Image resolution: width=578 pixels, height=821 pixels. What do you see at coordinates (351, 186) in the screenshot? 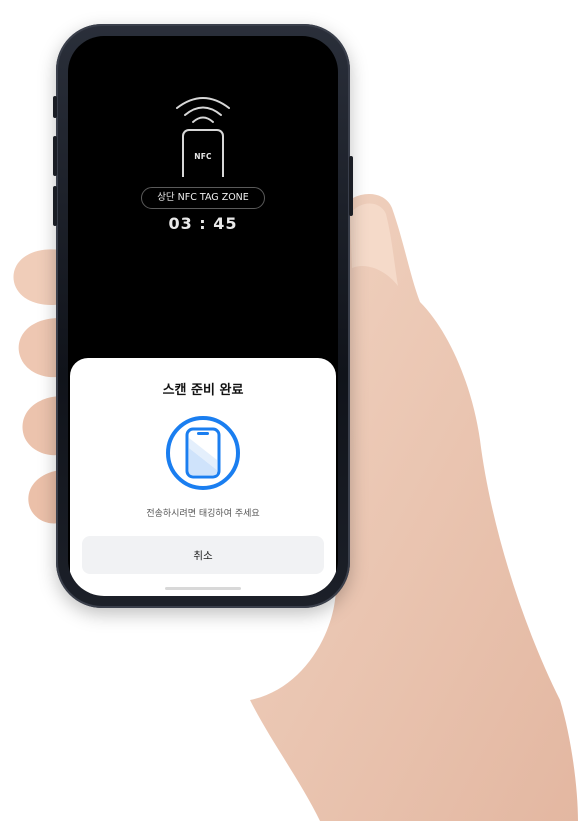
I see `phone-power-button` at bounding box center [351, 186].